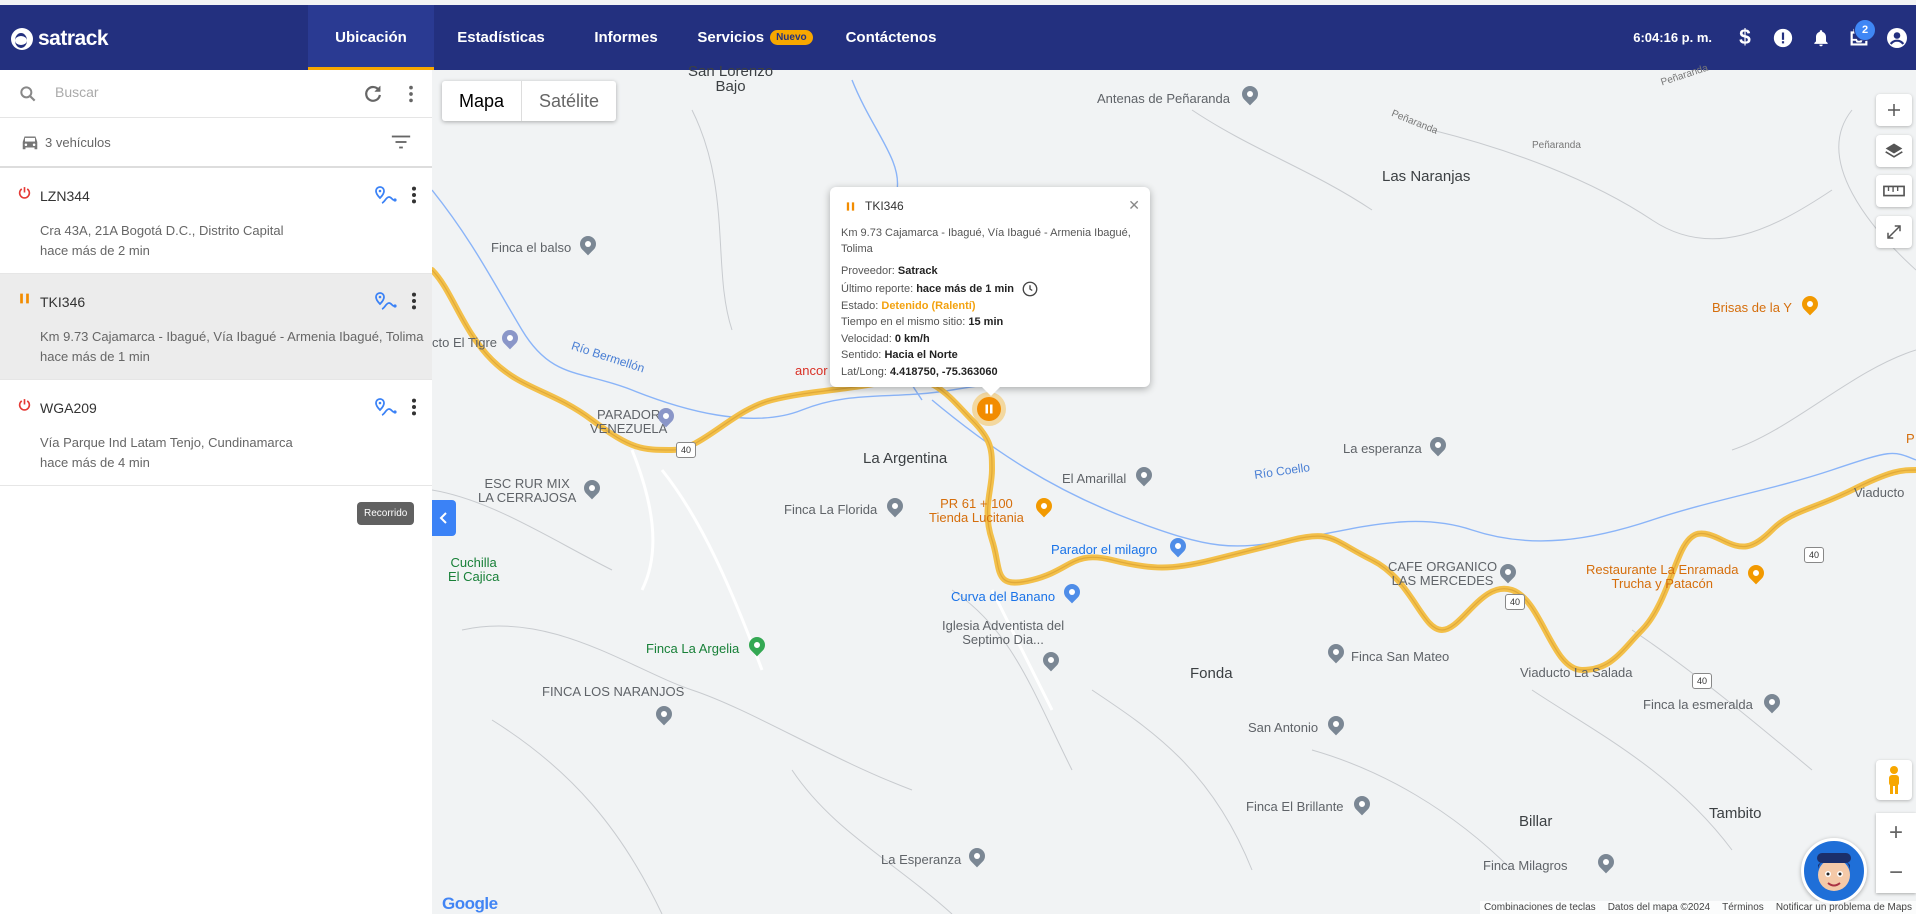 This screenshot has width=1916, height=914. I want to click on street-view-button, so click(1894, 780).